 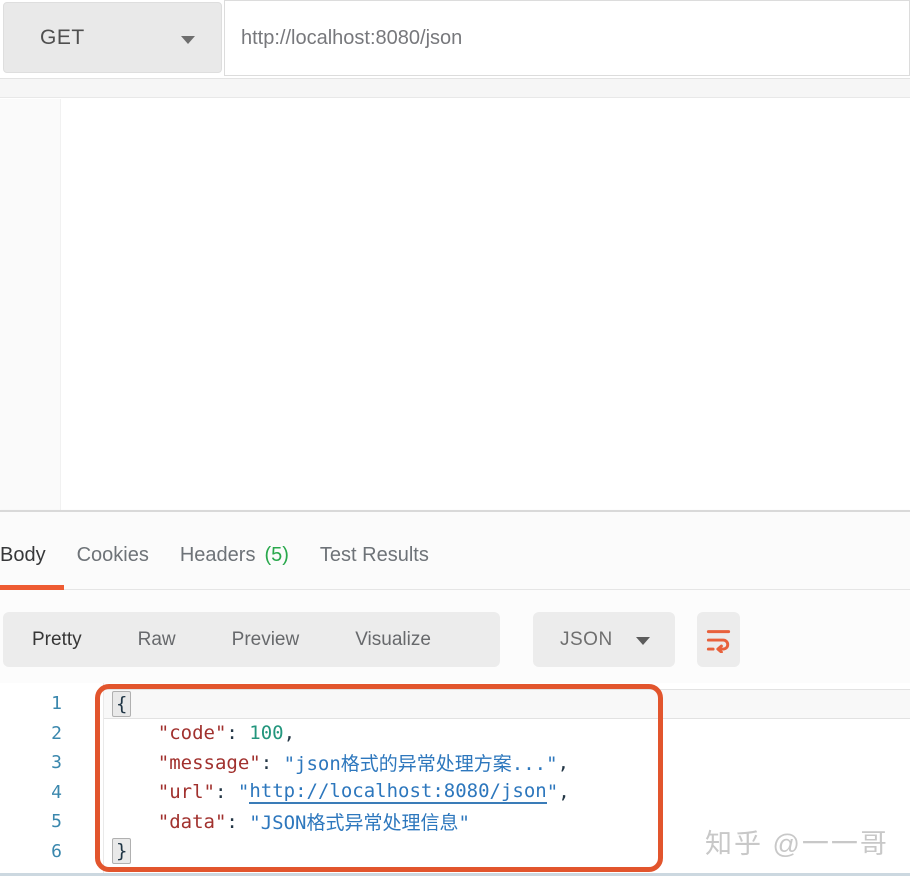 I want to click on language-dropdown: JSON, so click(x=604, y=639).